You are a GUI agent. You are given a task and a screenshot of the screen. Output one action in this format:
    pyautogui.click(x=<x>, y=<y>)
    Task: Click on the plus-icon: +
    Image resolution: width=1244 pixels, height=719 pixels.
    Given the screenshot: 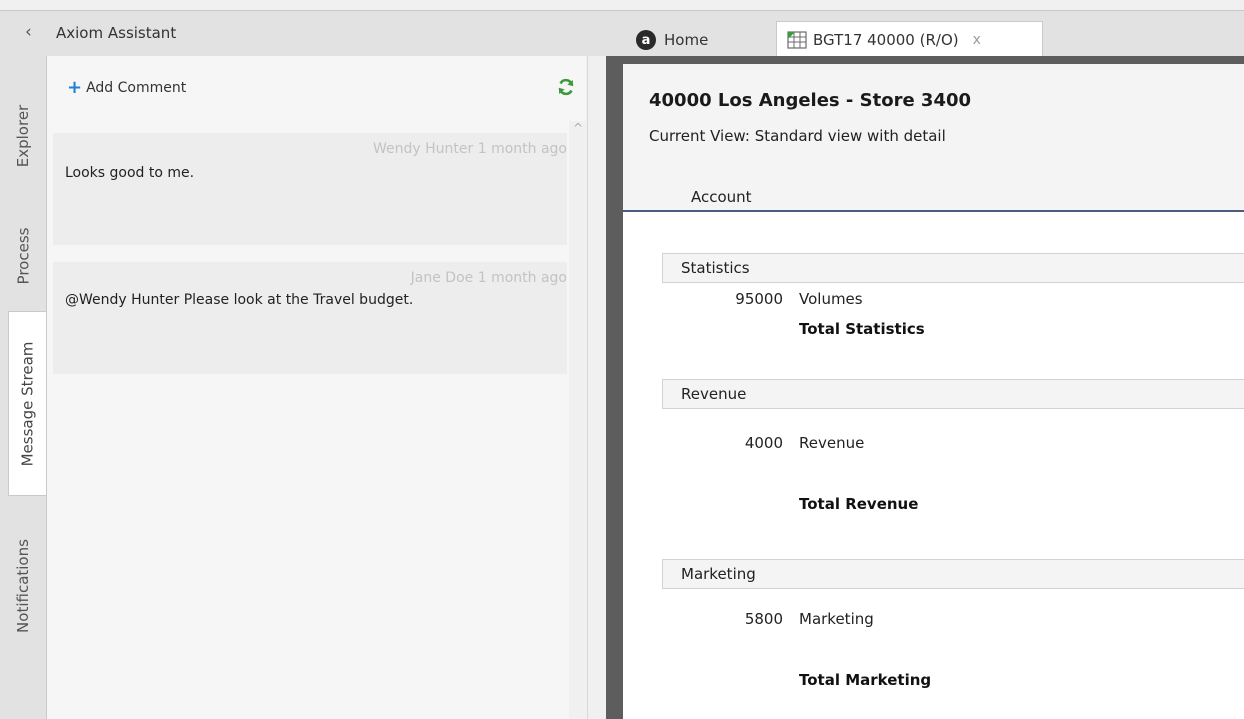 What is the action you would take?
    pyautogui.click(x=75, y=87)
    